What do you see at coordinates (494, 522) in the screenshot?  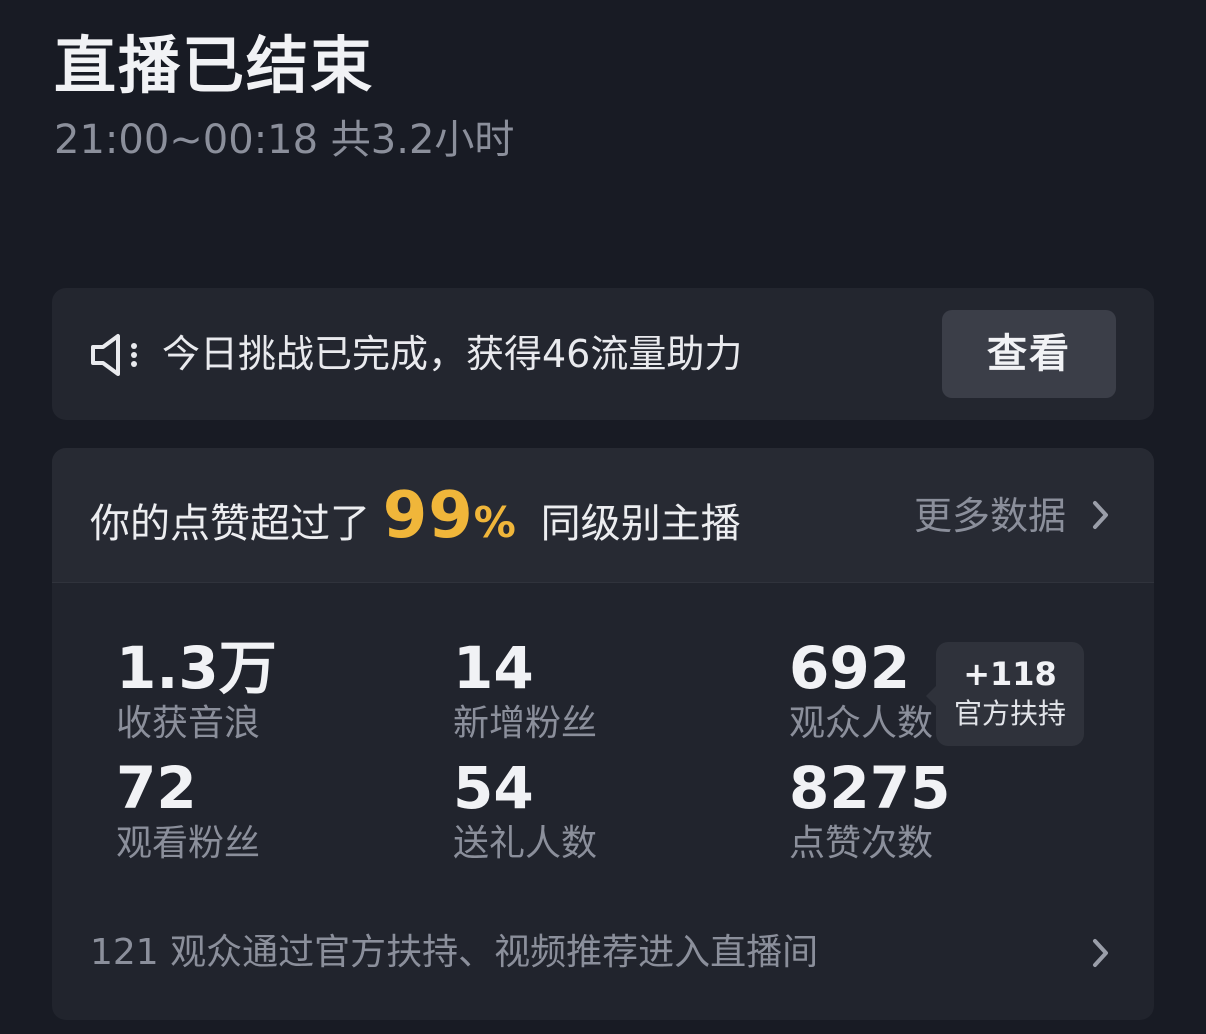 I see `likes-percent-sign: %` at bounding box center [494, 522].